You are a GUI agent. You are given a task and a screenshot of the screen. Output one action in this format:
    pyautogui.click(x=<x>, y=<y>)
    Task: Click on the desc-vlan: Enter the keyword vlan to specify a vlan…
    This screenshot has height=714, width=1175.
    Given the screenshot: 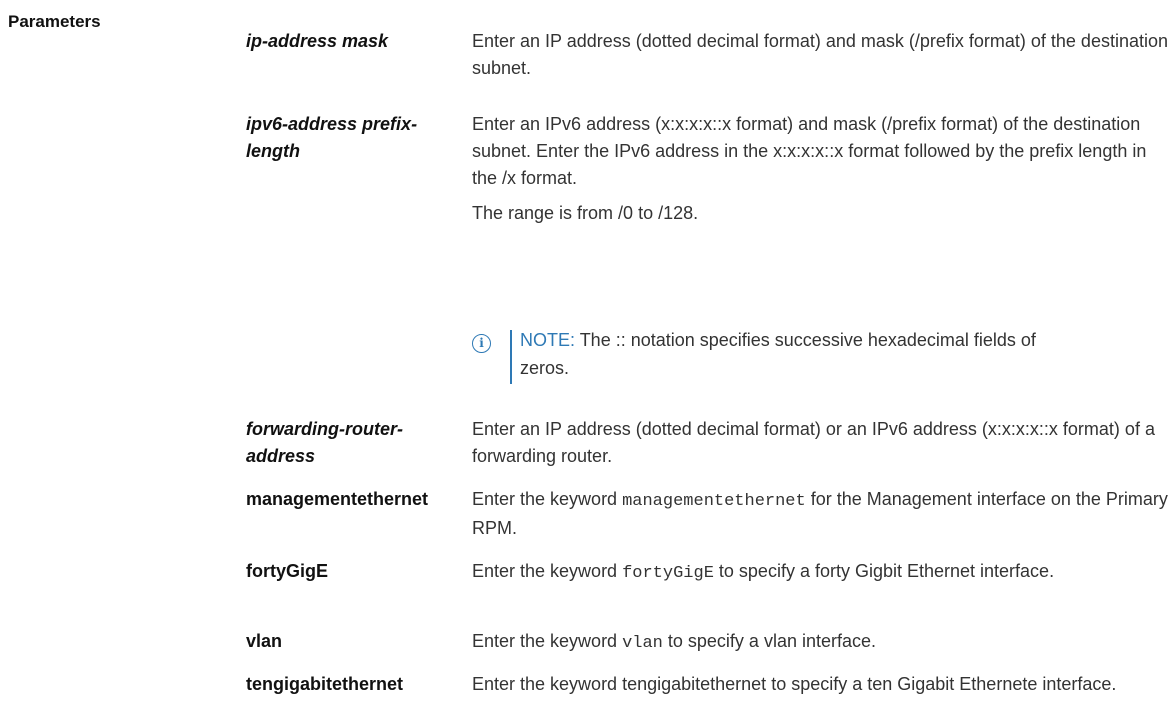 What is the action you would take?
    pyautogui.click(x=822, y=642)
    